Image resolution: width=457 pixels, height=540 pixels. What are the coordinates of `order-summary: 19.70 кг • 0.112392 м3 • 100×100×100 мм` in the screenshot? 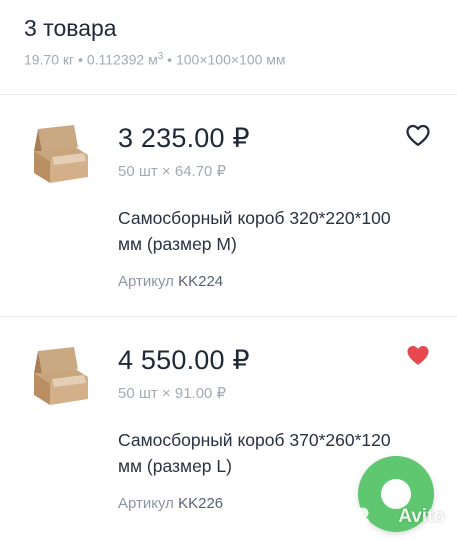 It's located at (240, 59).